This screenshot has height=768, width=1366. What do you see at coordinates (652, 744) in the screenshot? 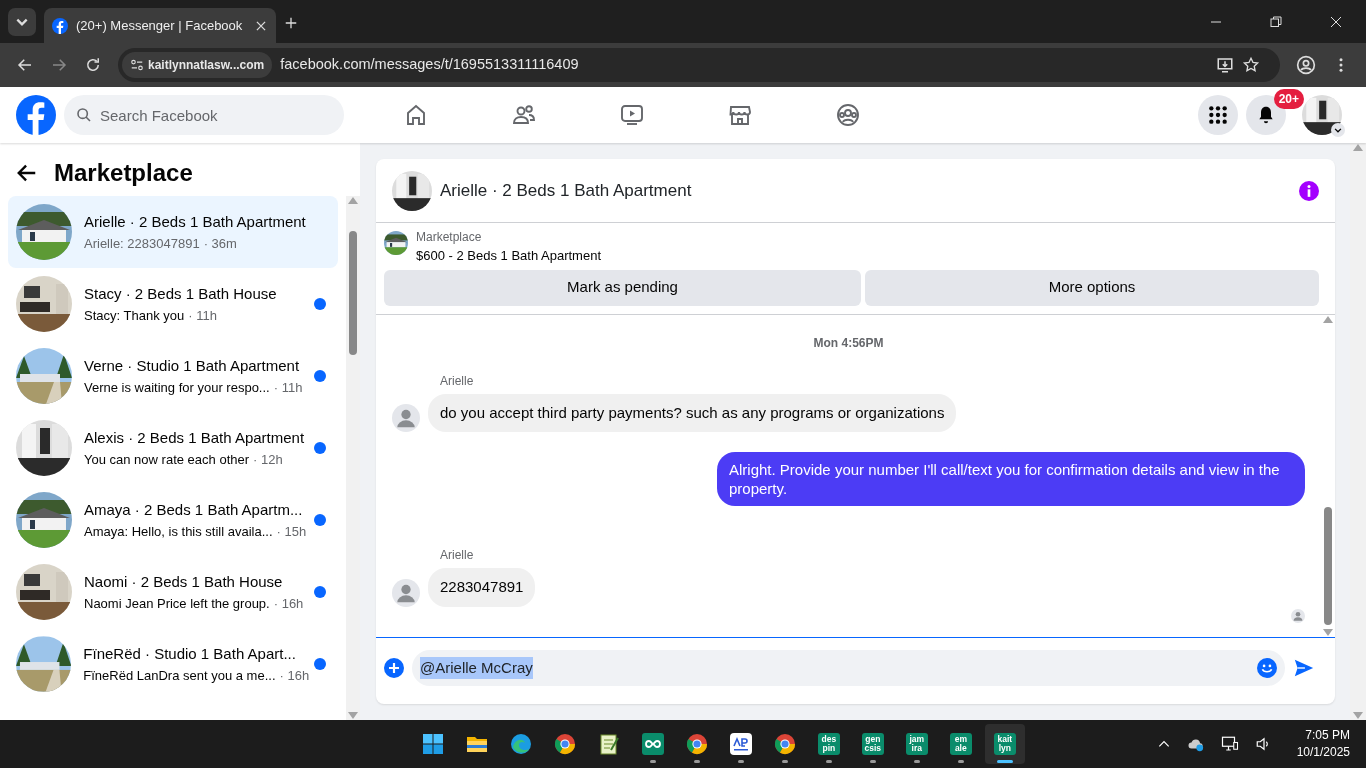
I see `infinity-icon` at bounding box center [652, 744].